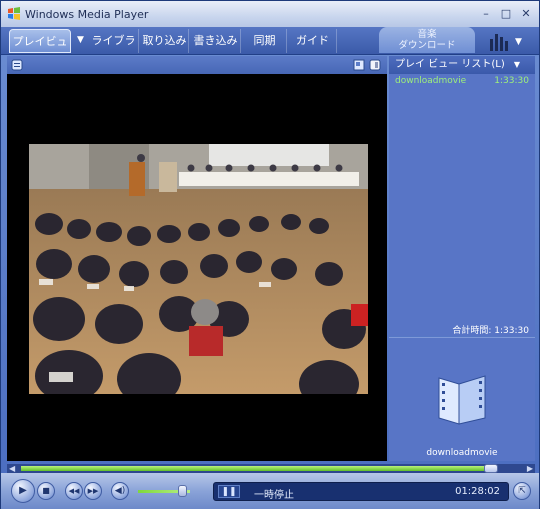  What do you see at coordinates (17, 65) in the screenshot?
I see `playlist-toggle-icon` at bounding box center [17, 65].